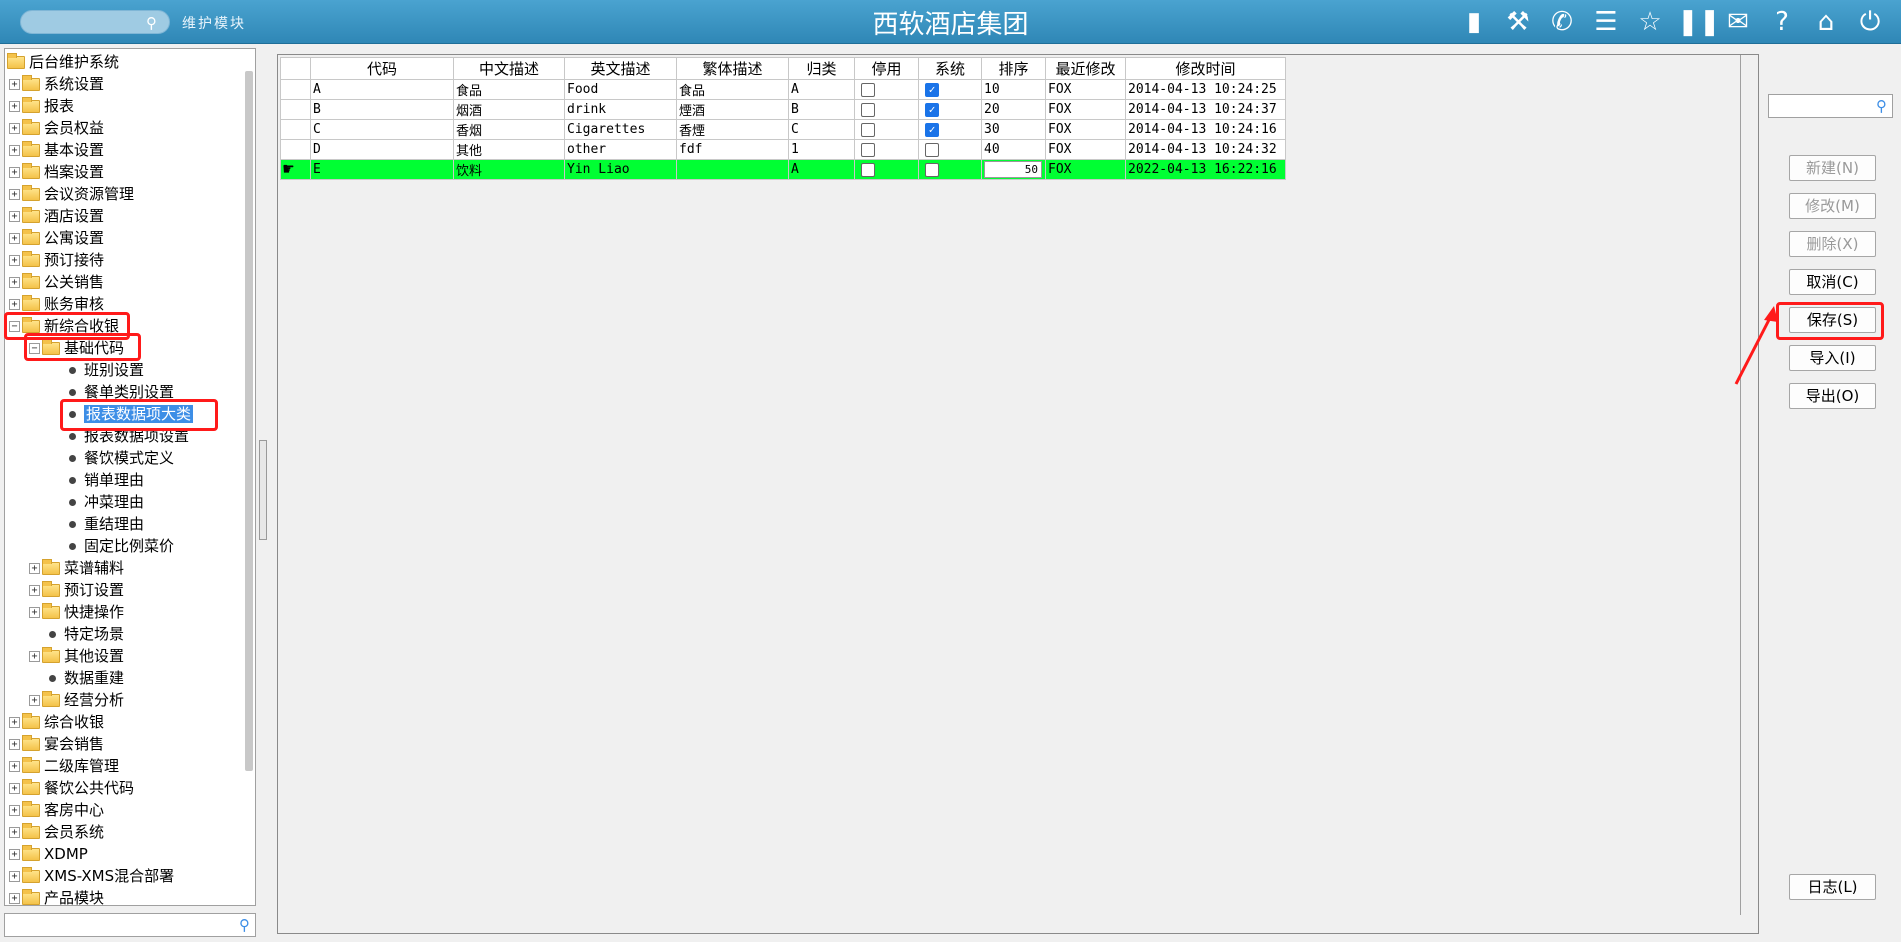 This screenshot has height=942, width=1901. Describe the element at coordinates (1013, 109) in the screenshot. I see `cell-order: 20` at that location.